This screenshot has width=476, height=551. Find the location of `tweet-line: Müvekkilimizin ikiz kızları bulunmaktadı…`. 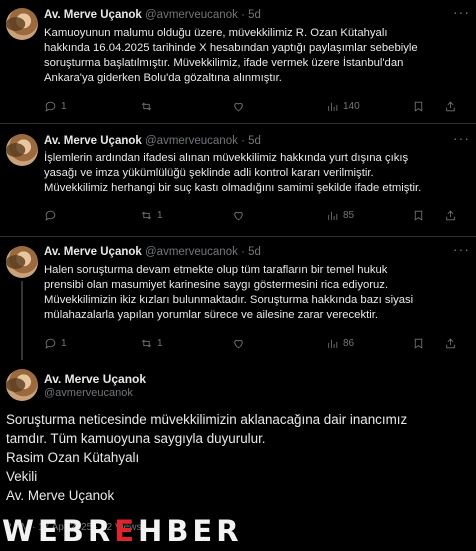

tweet-line: Müvekkilimizin ikiz kızları bulunmaktadı… is located at coordinates (229, 300).